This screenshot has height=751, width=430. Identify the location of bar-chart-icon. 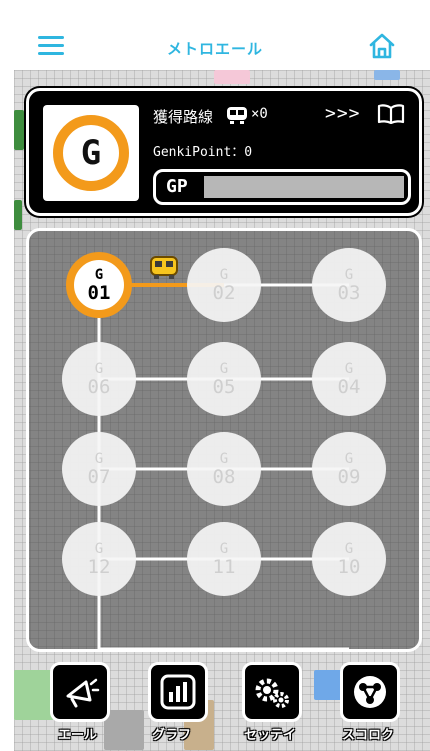
(178, 692).